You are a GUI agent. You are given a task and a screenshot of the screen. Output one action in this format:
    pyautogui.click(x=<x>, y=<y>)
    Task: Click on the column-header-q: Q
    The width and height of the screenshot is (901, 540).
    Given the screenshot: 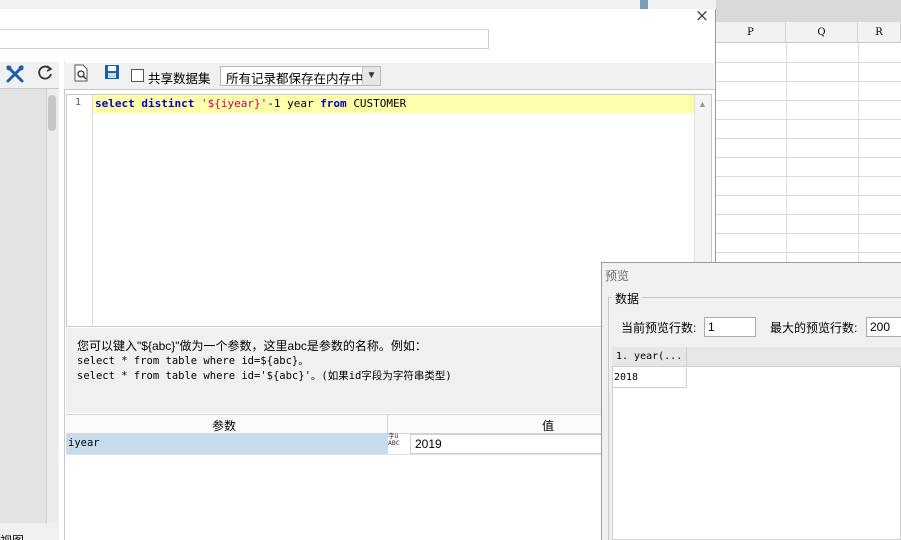 What is the action you would take?
    pyautogui.click(x=822, y=32)
    